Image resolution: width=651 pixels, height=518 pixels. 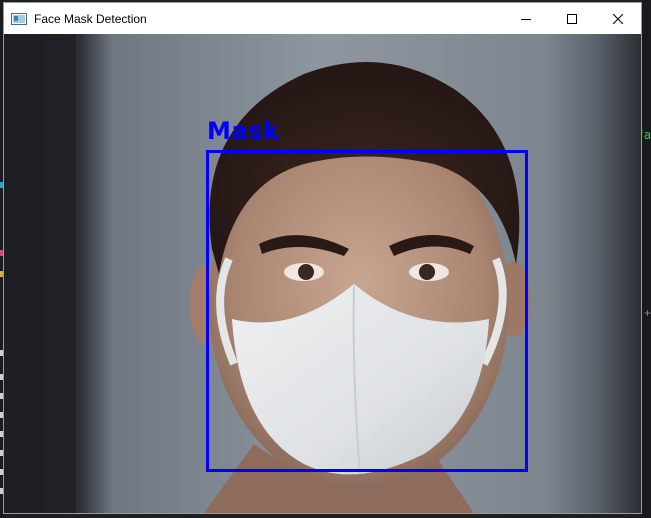 I want to click on background-plus-text: +, so click(x=647, y=313).